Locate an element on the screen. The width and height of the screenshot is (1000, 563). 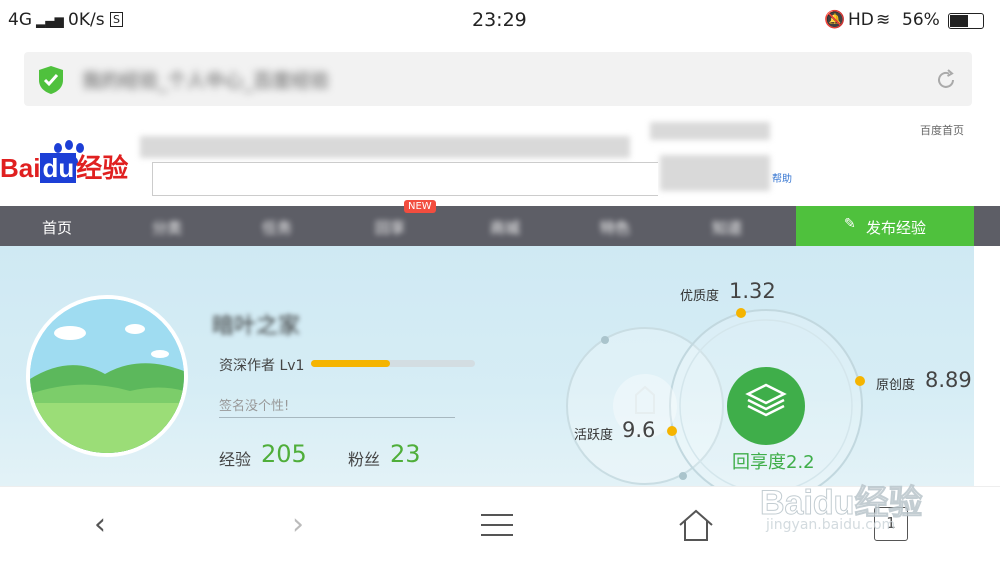
refresh-icon is located at coordinates (946, 80).